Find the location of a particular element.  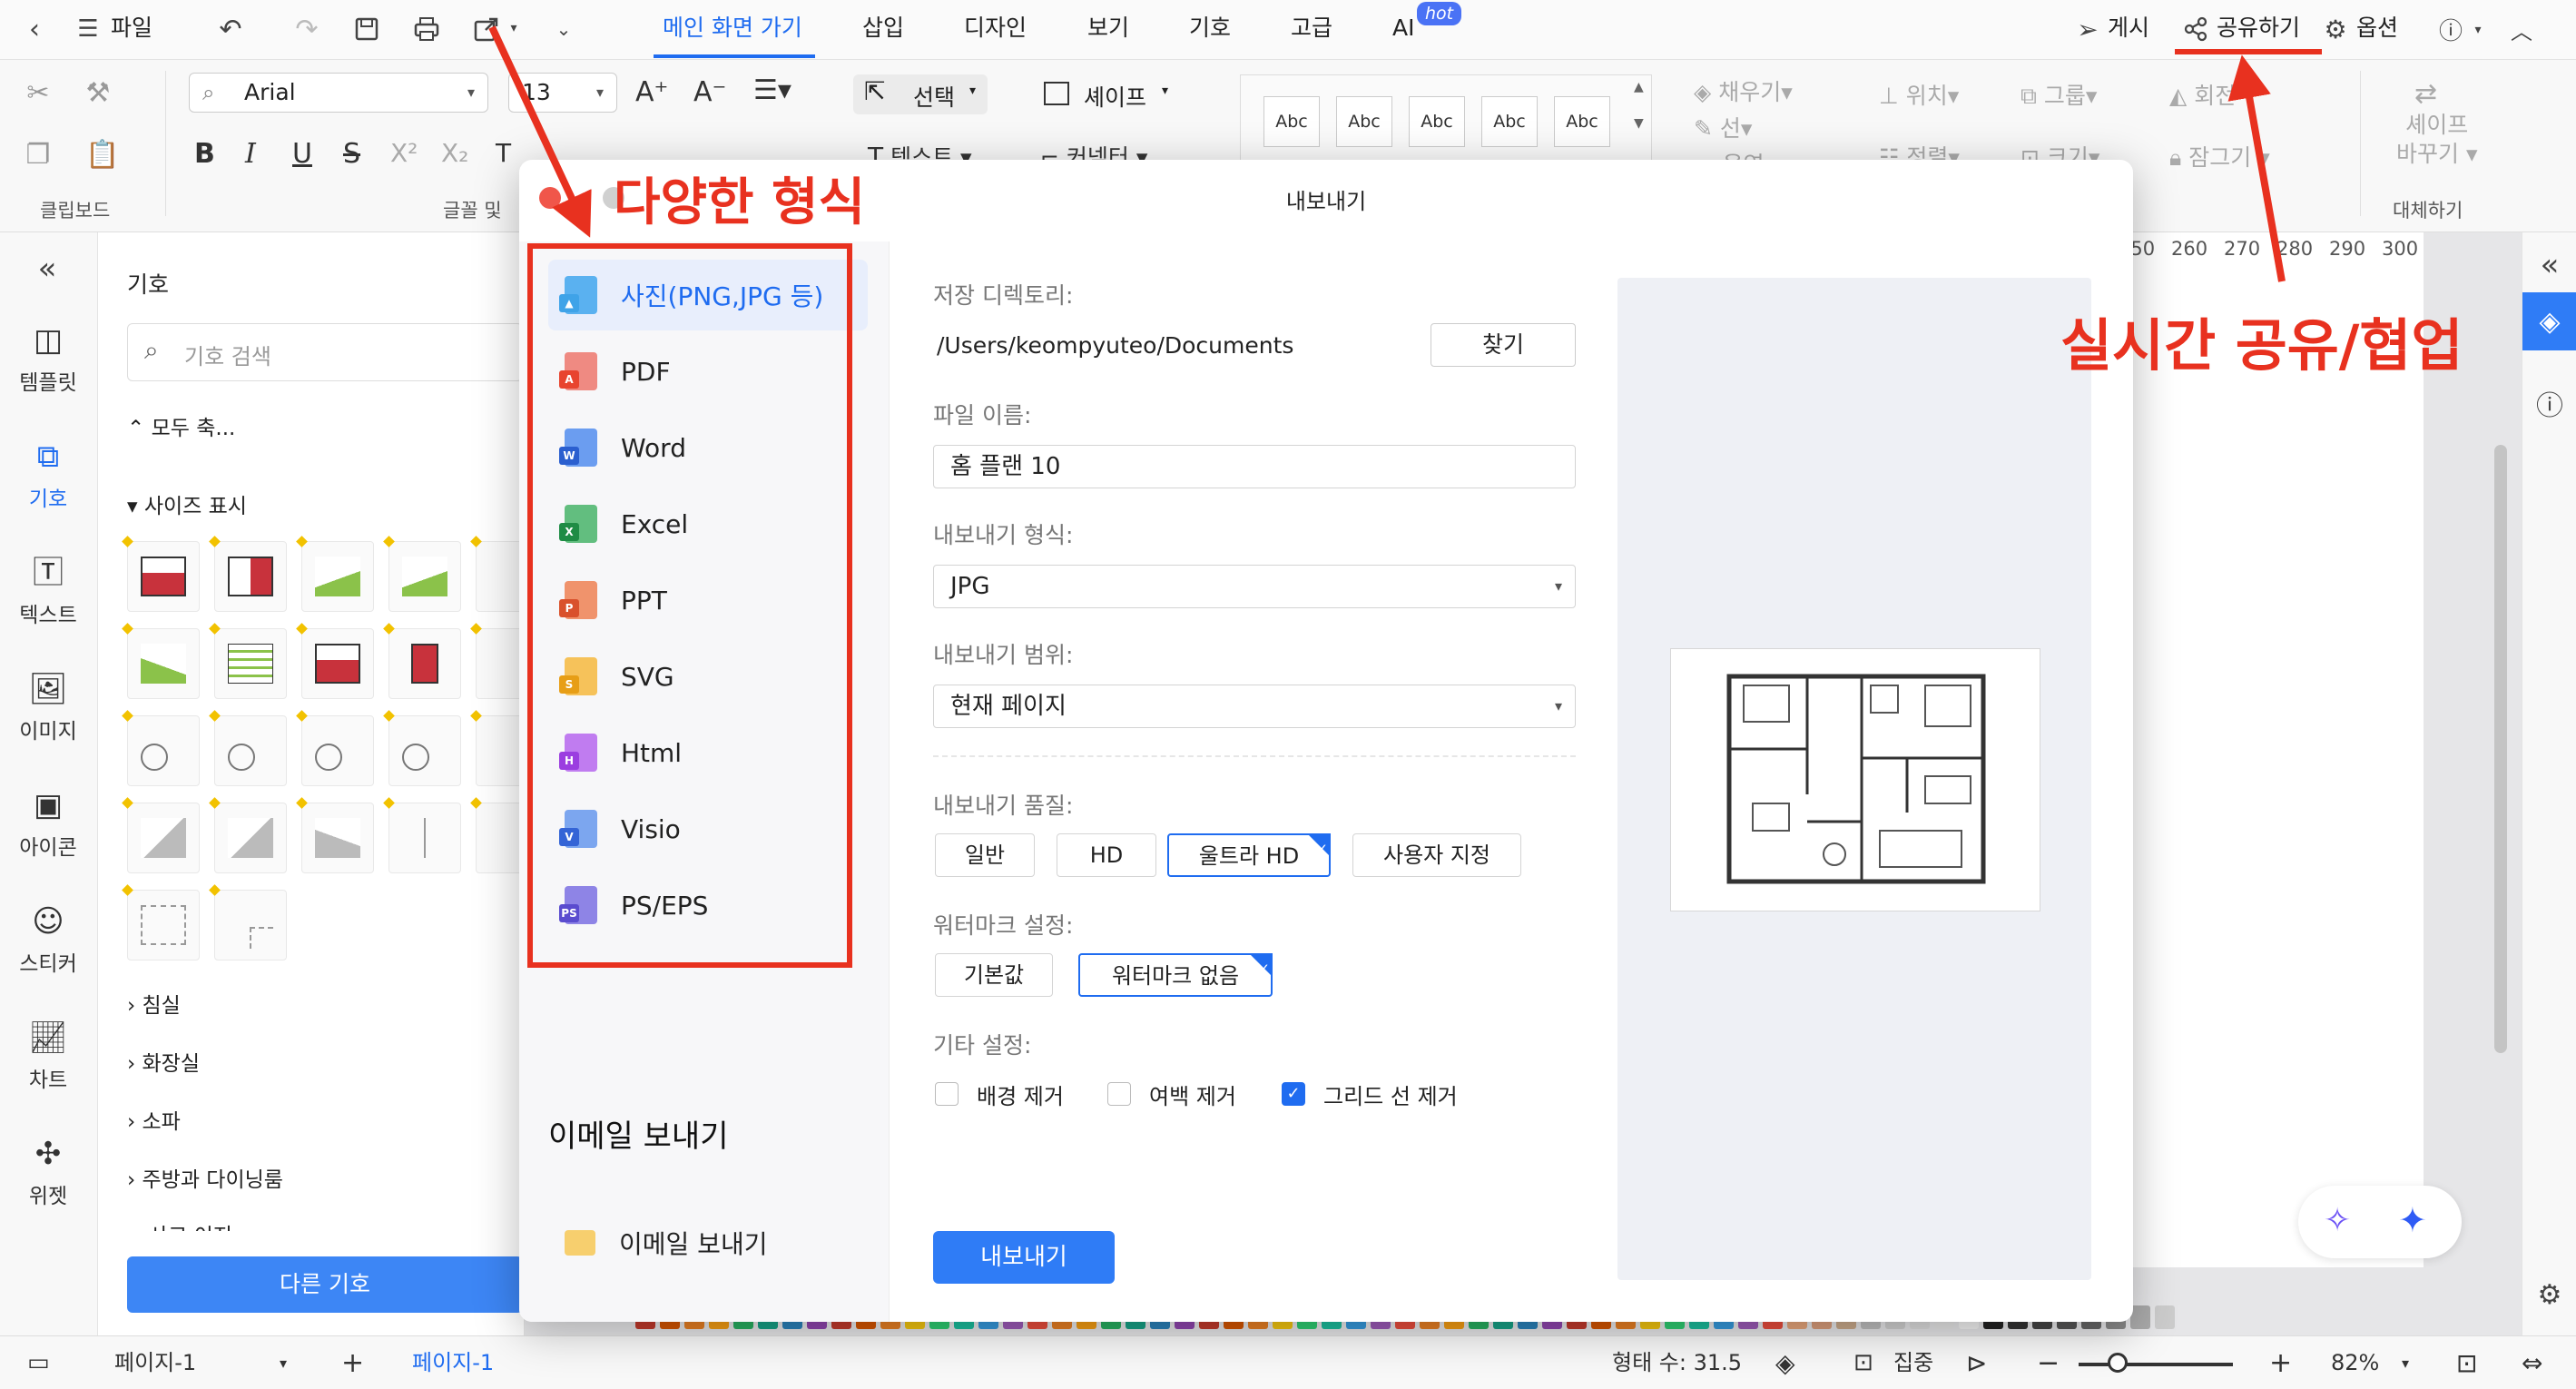

arrow-to-formats is located at coordinates (540, 131).